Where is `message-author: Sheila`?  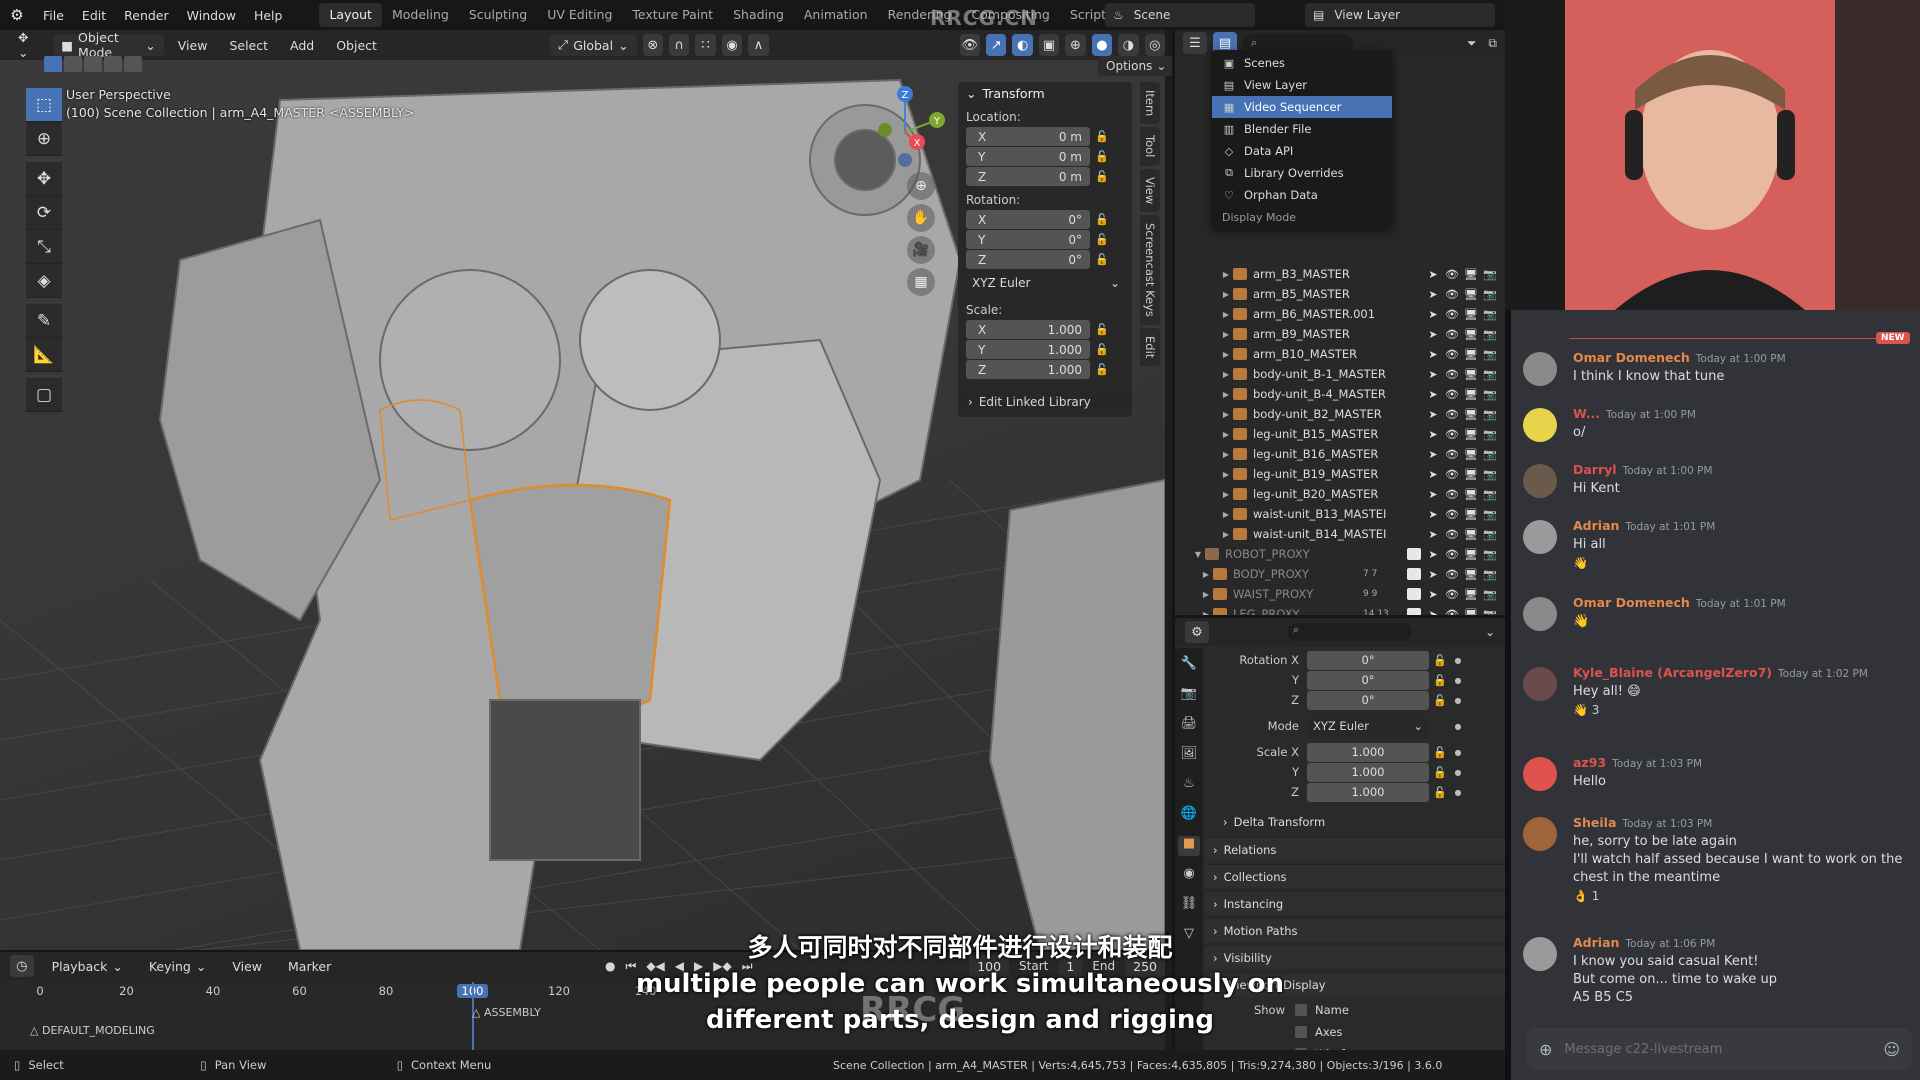
message-author: Sheila is located at coordinates (1594, 822).